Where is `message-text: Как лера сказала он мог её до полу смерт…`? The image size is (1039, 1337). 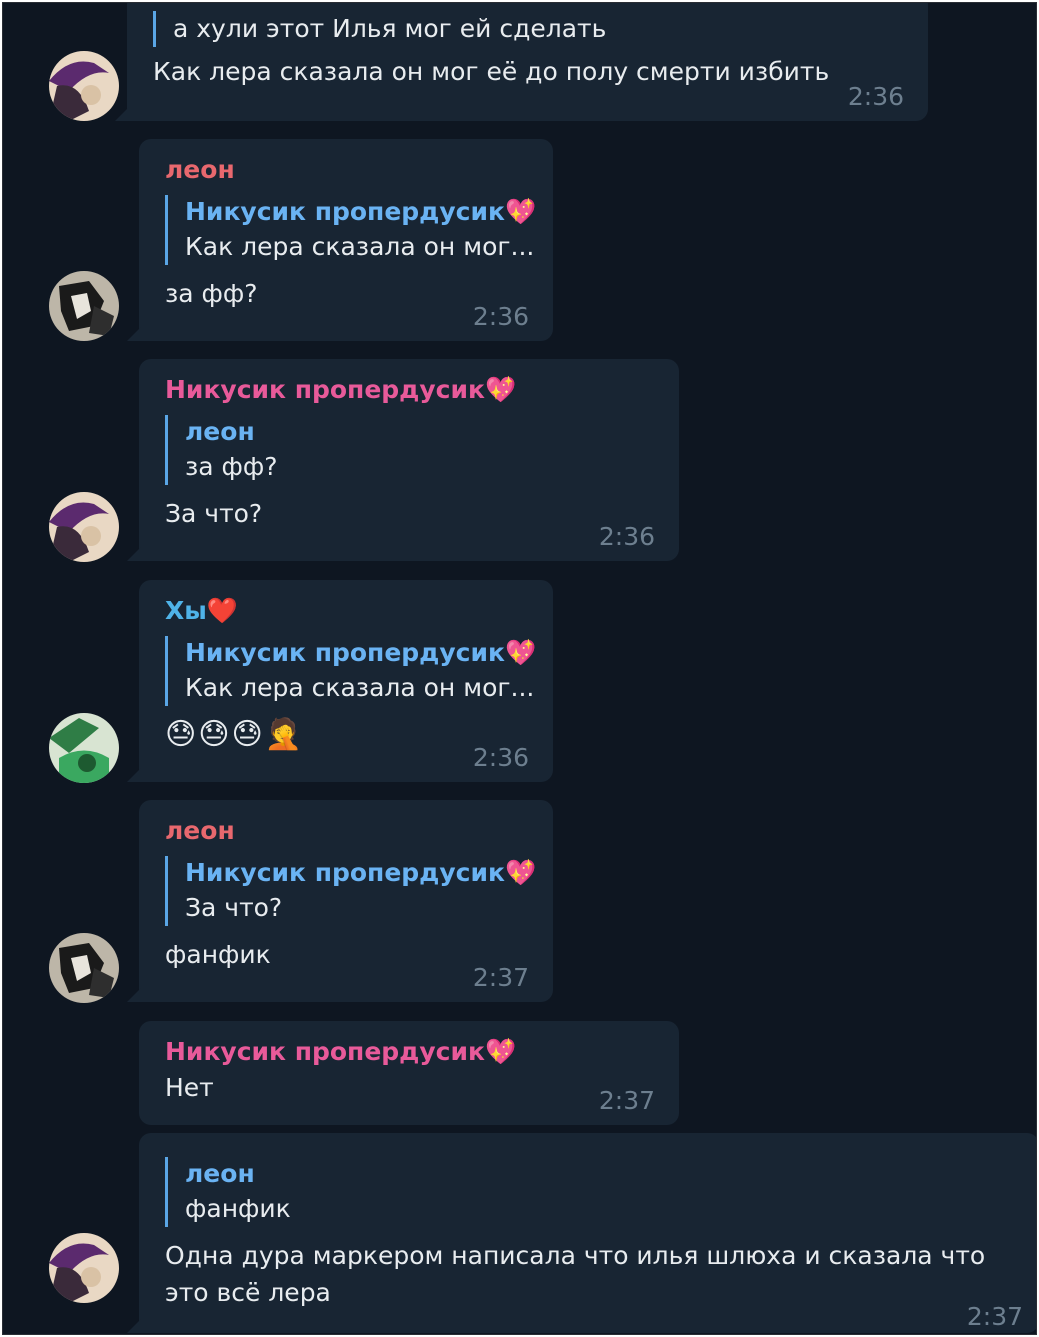 message-text: Как лера сказала он мог её до полу смерт… is located at coordinates (491, 71).